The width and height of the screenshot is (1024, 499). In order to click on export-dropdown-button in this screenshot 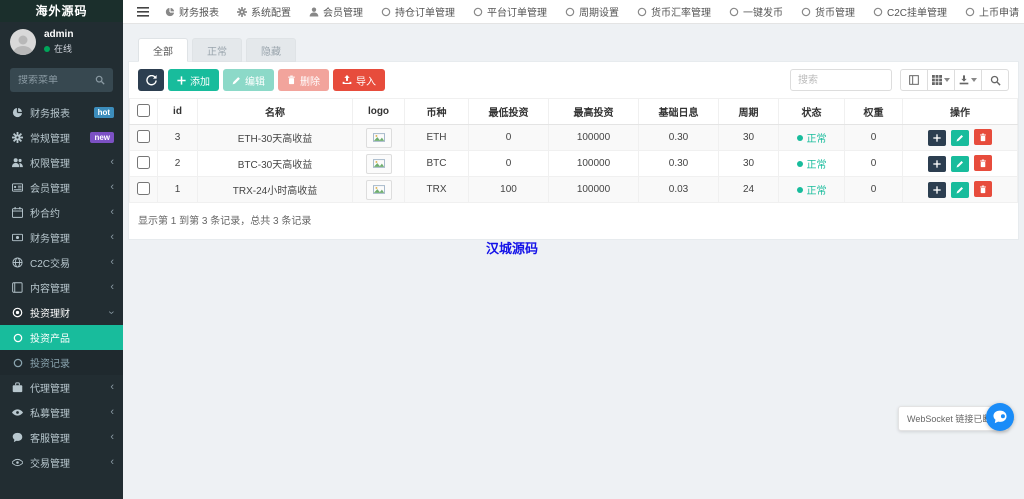, I will do `click(968, 80)`.